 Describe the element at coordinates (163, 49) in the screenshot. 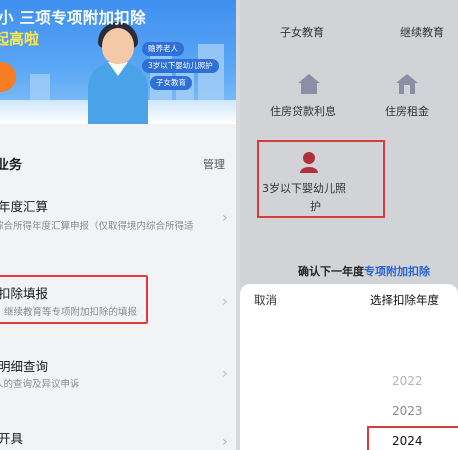

I see `banner-tag: 赡养老人` at that location.